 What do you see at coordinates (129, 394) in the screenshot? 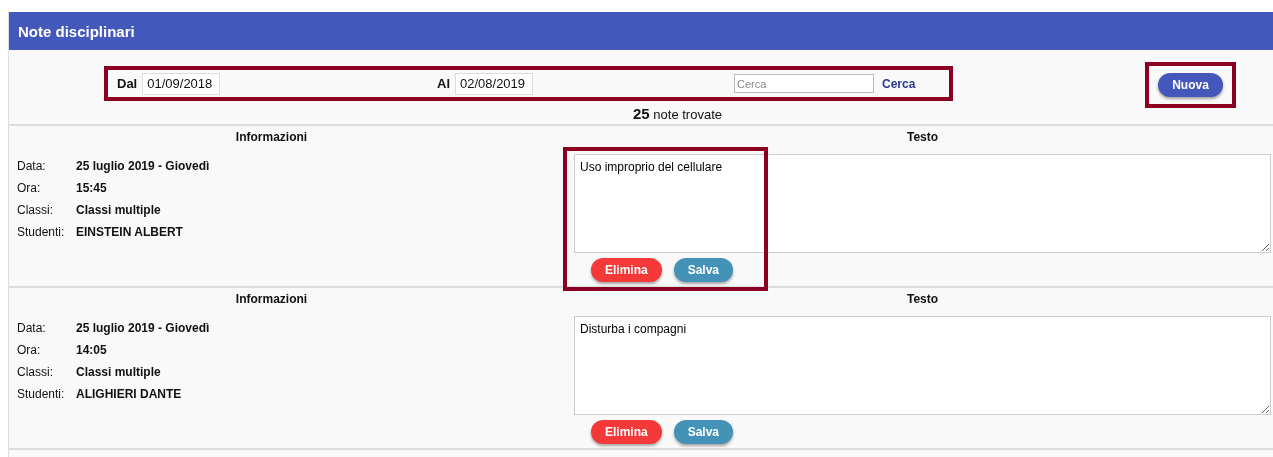
I see `info-value: ALIGHIERI DANTE` at bounding box center [129, 394].